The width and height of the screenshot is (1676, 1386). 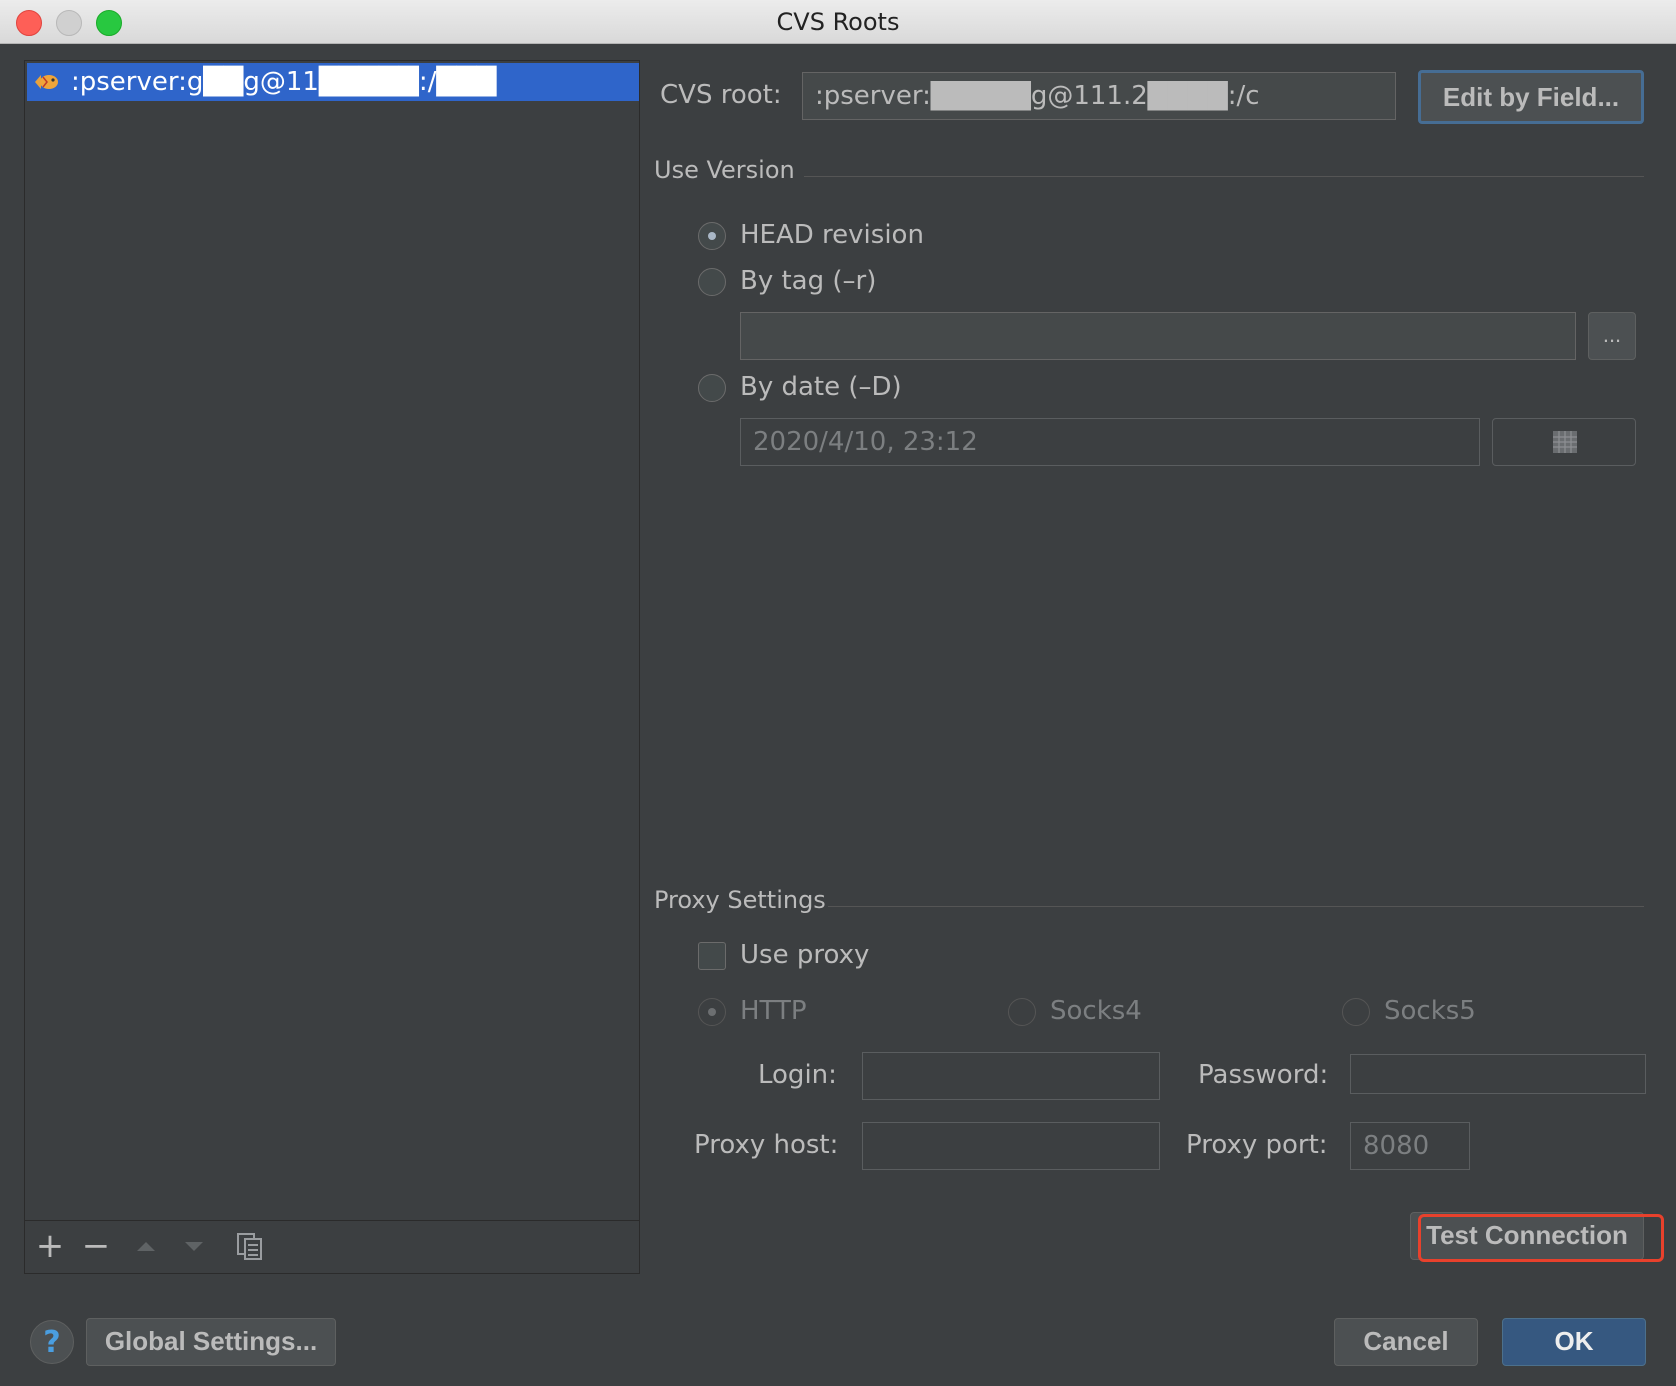 I want to click on cvs-root-field, so click(x=1099, y=96).